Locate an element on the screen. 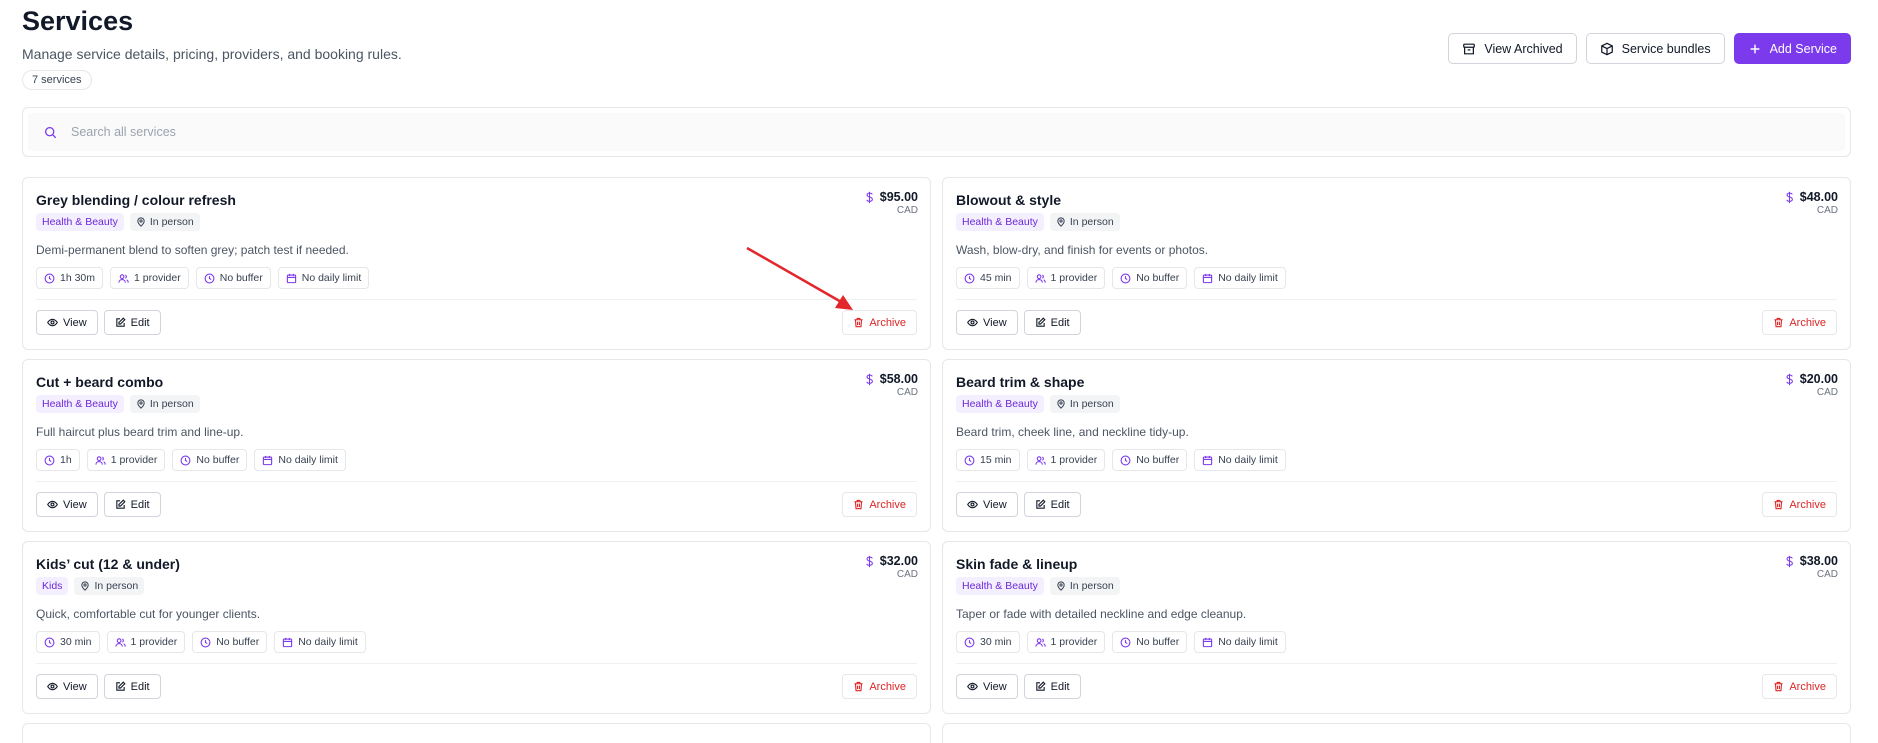 Image resolution: width=1878 pixels, height=743 pixels. view-archived-label: View Archived is located at coordinates (1523, 48).